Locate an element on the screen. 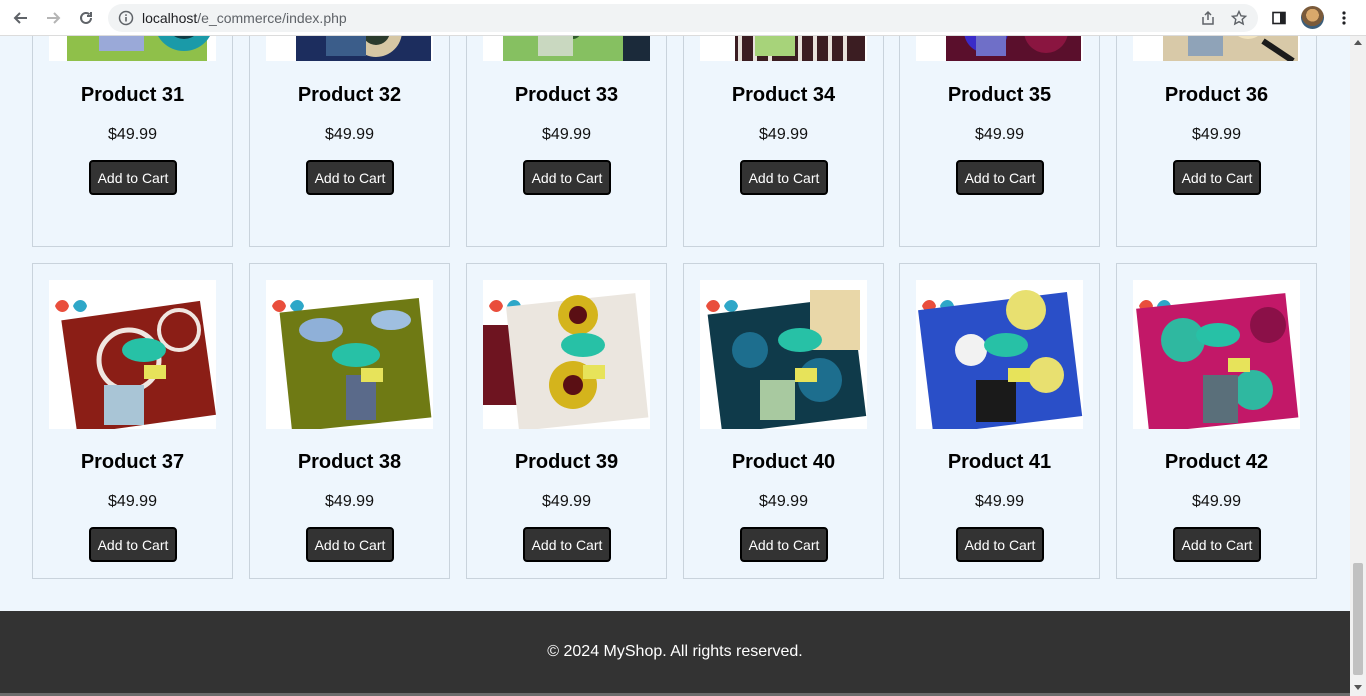 The image size is (1366, 696). scroll-down-arrow-icon is located at coordinates (1358, 687).